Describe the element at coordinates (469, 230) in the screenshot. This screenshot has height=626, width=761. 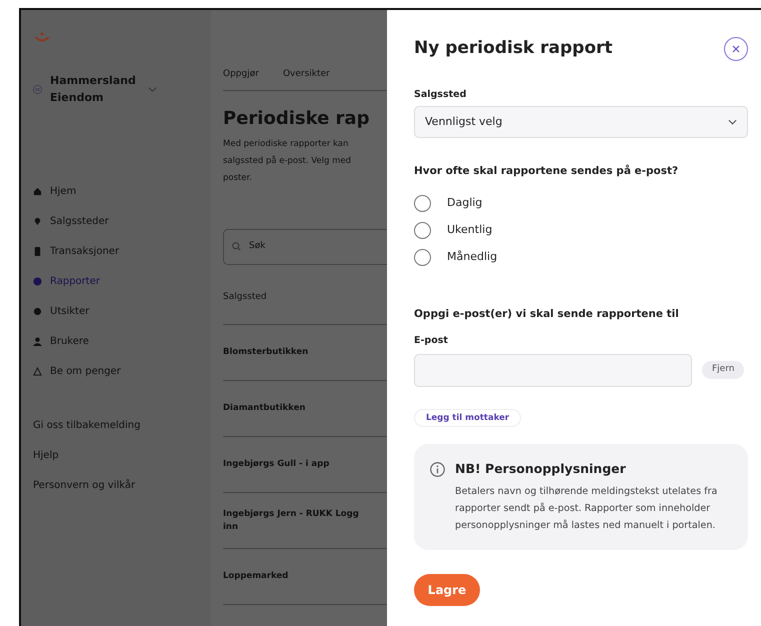
I see `radio-label: Ukentlig` at that location.